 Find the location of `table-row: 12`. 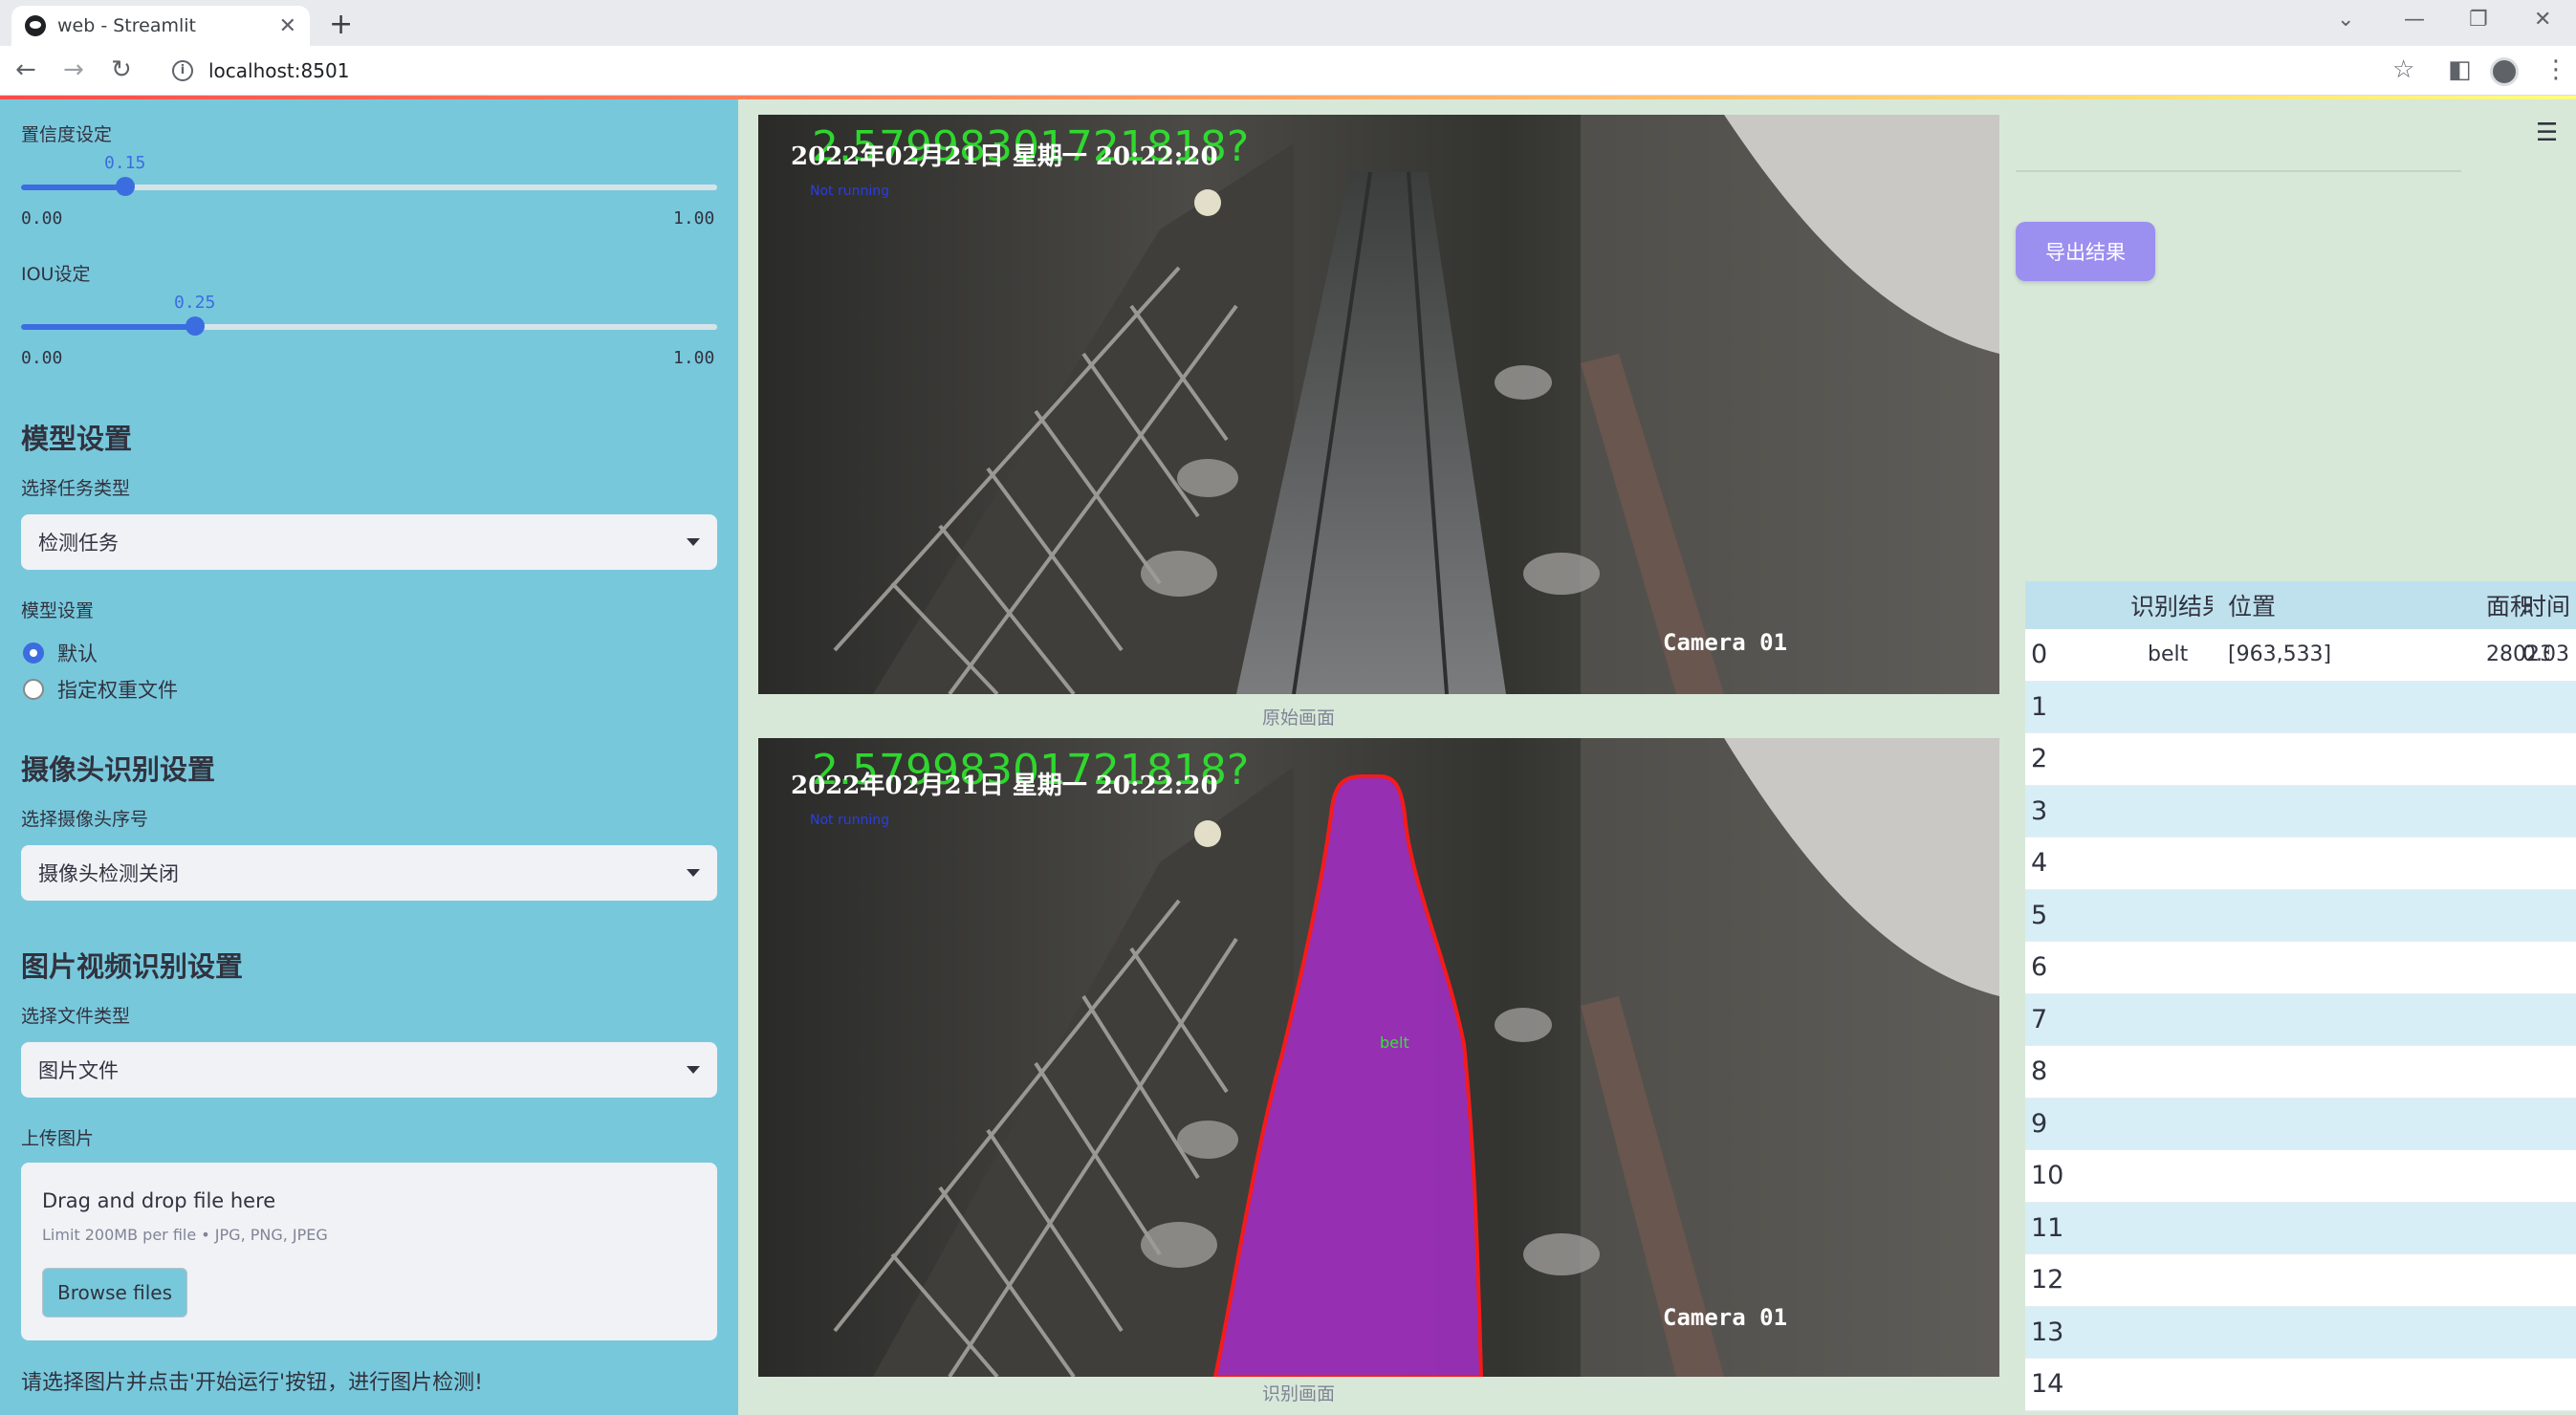

table-row: 12 is located at coordinates (2300, 1281).